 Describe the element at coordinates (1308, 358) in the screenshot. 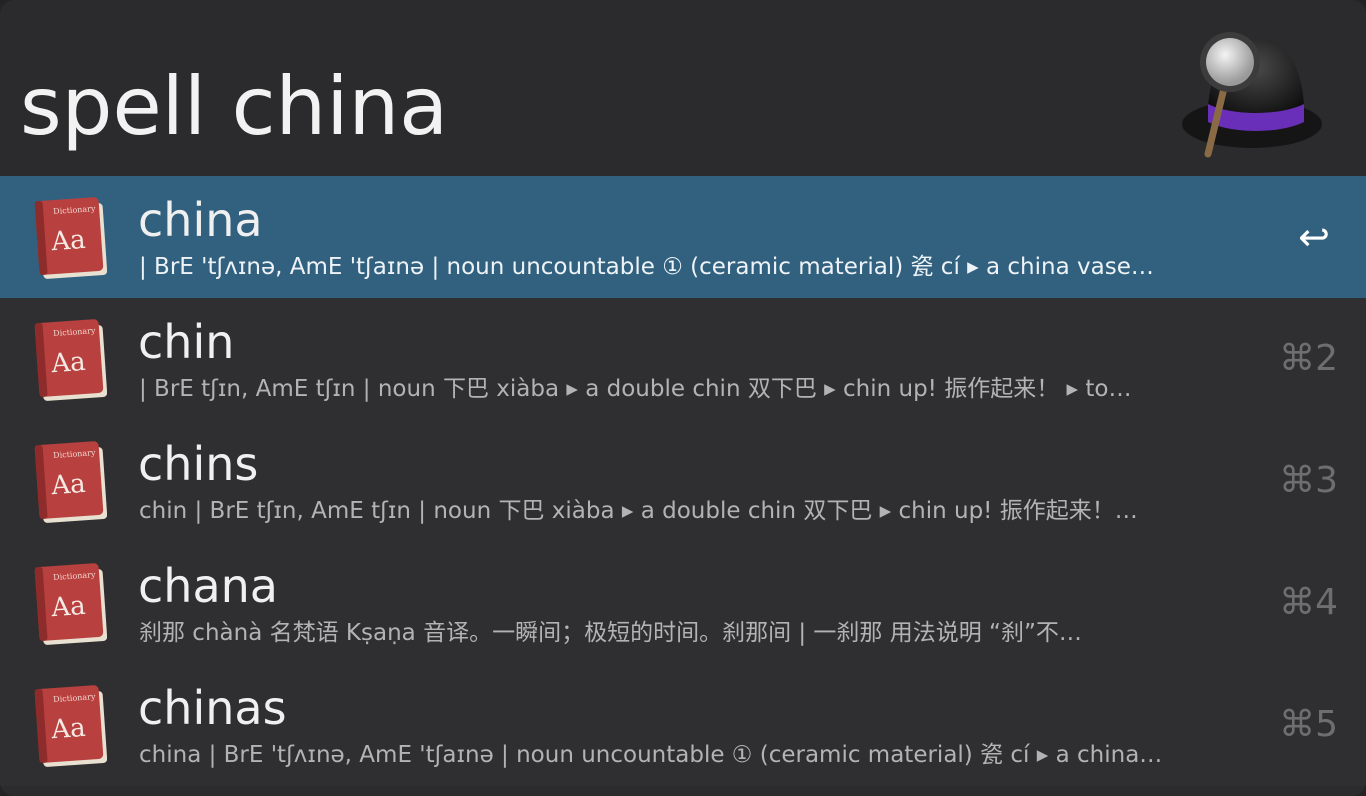

I see `shortcut-label: ⌘2` at that location.